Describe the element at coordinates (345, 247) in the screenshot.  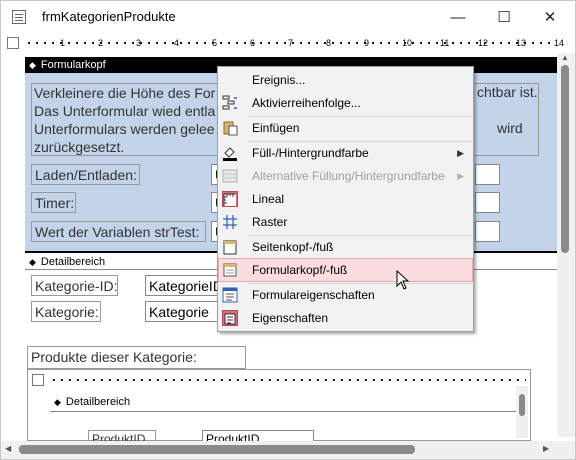
I see `menu-item-seitenkopf: Seitenkopf-/fuß` at that location.